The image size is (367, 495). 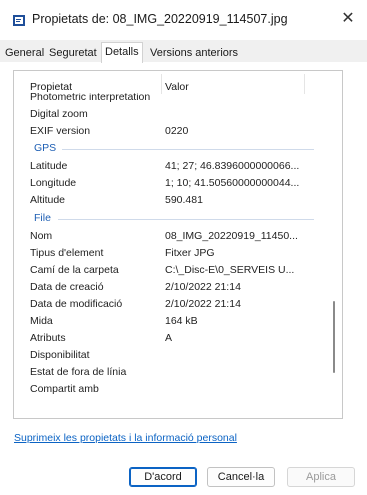 What do you see at coordinates (51, 87) in the screenshot?
I see `column-header-property: Propietat` at bounding box center [51, 87].